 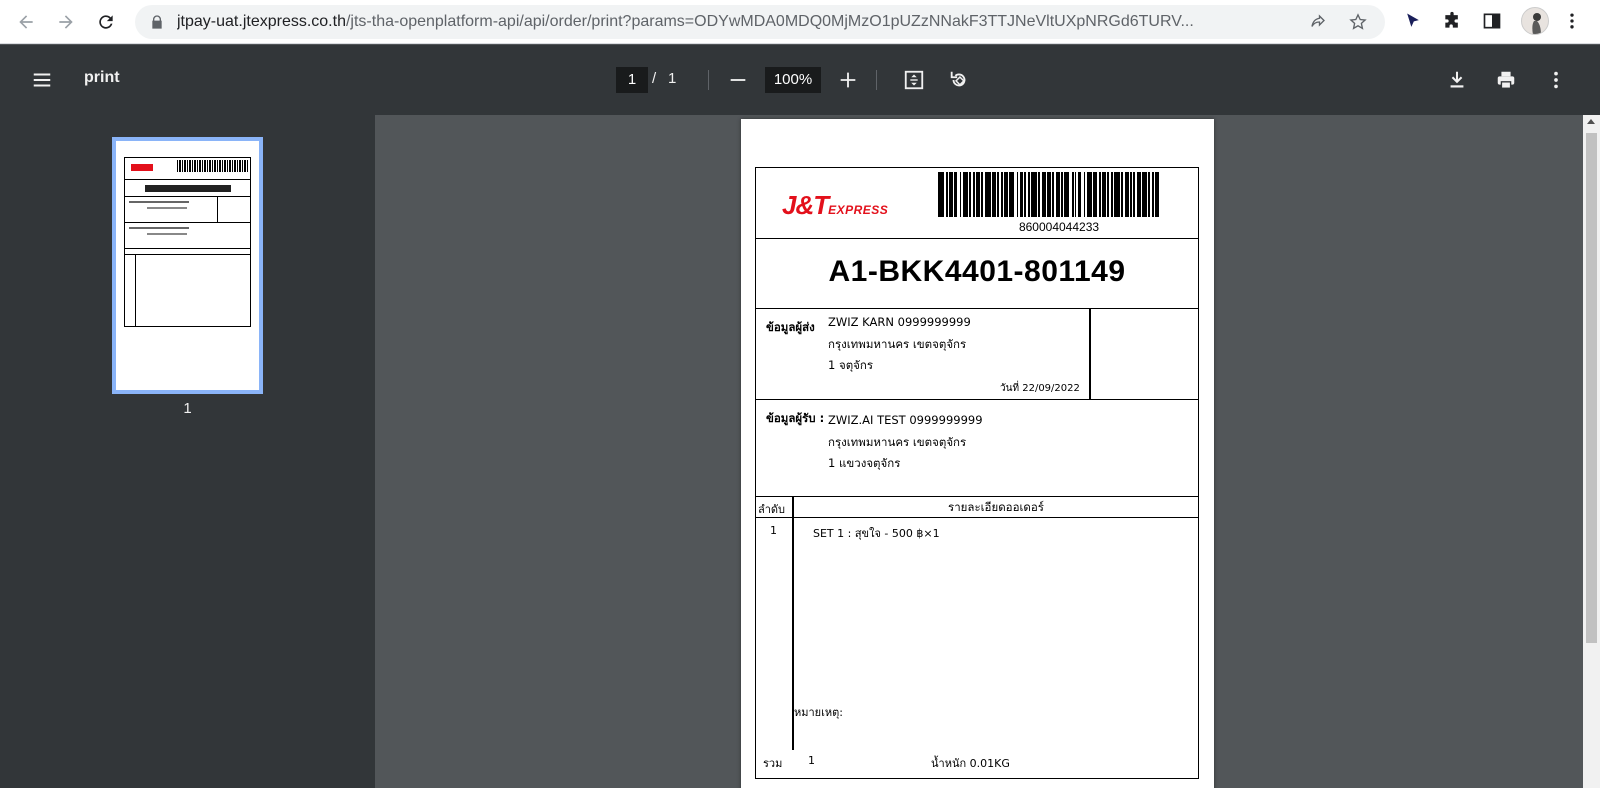 I want to click on extension-cursor-icon, so click(x=1413, y=21).